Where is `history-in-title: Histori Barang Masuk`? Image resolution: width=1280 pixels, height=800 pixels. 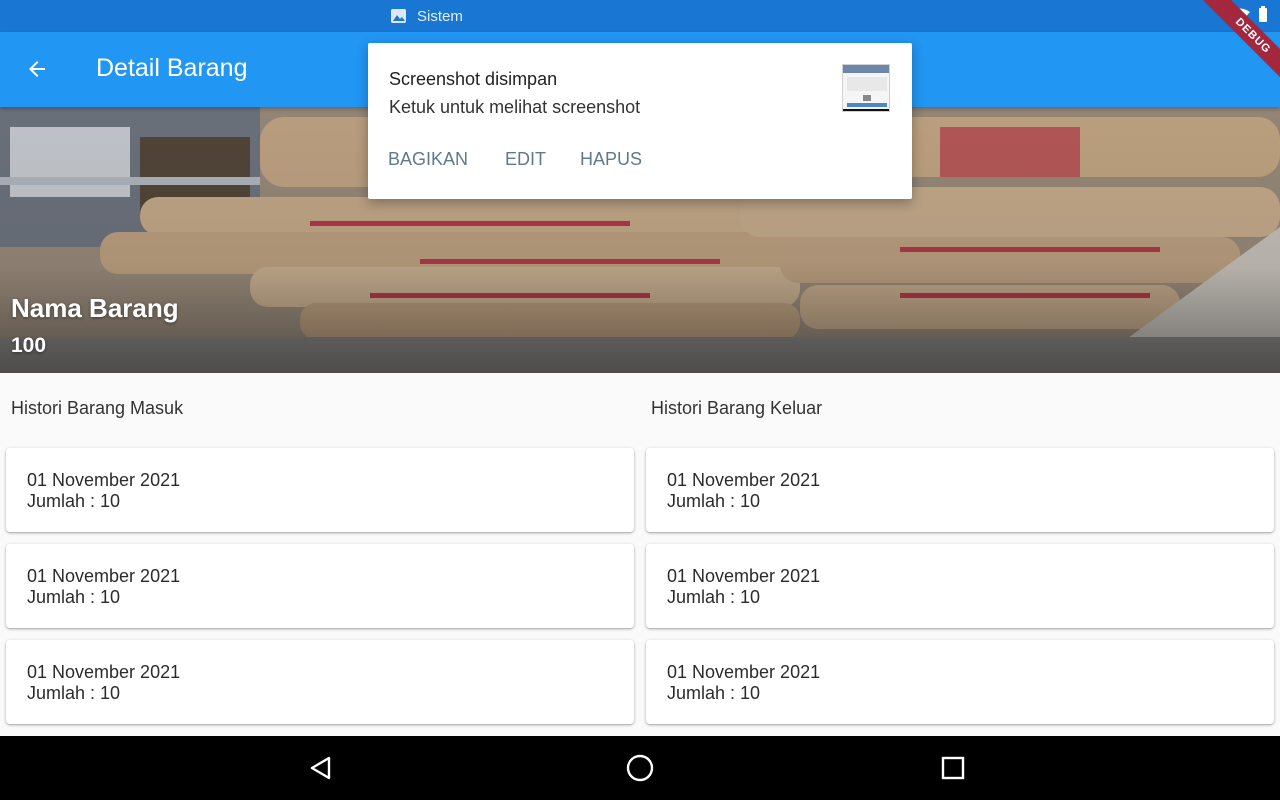 history-in-title: Histori Barang Masuk is located at coordinates (97, 408).